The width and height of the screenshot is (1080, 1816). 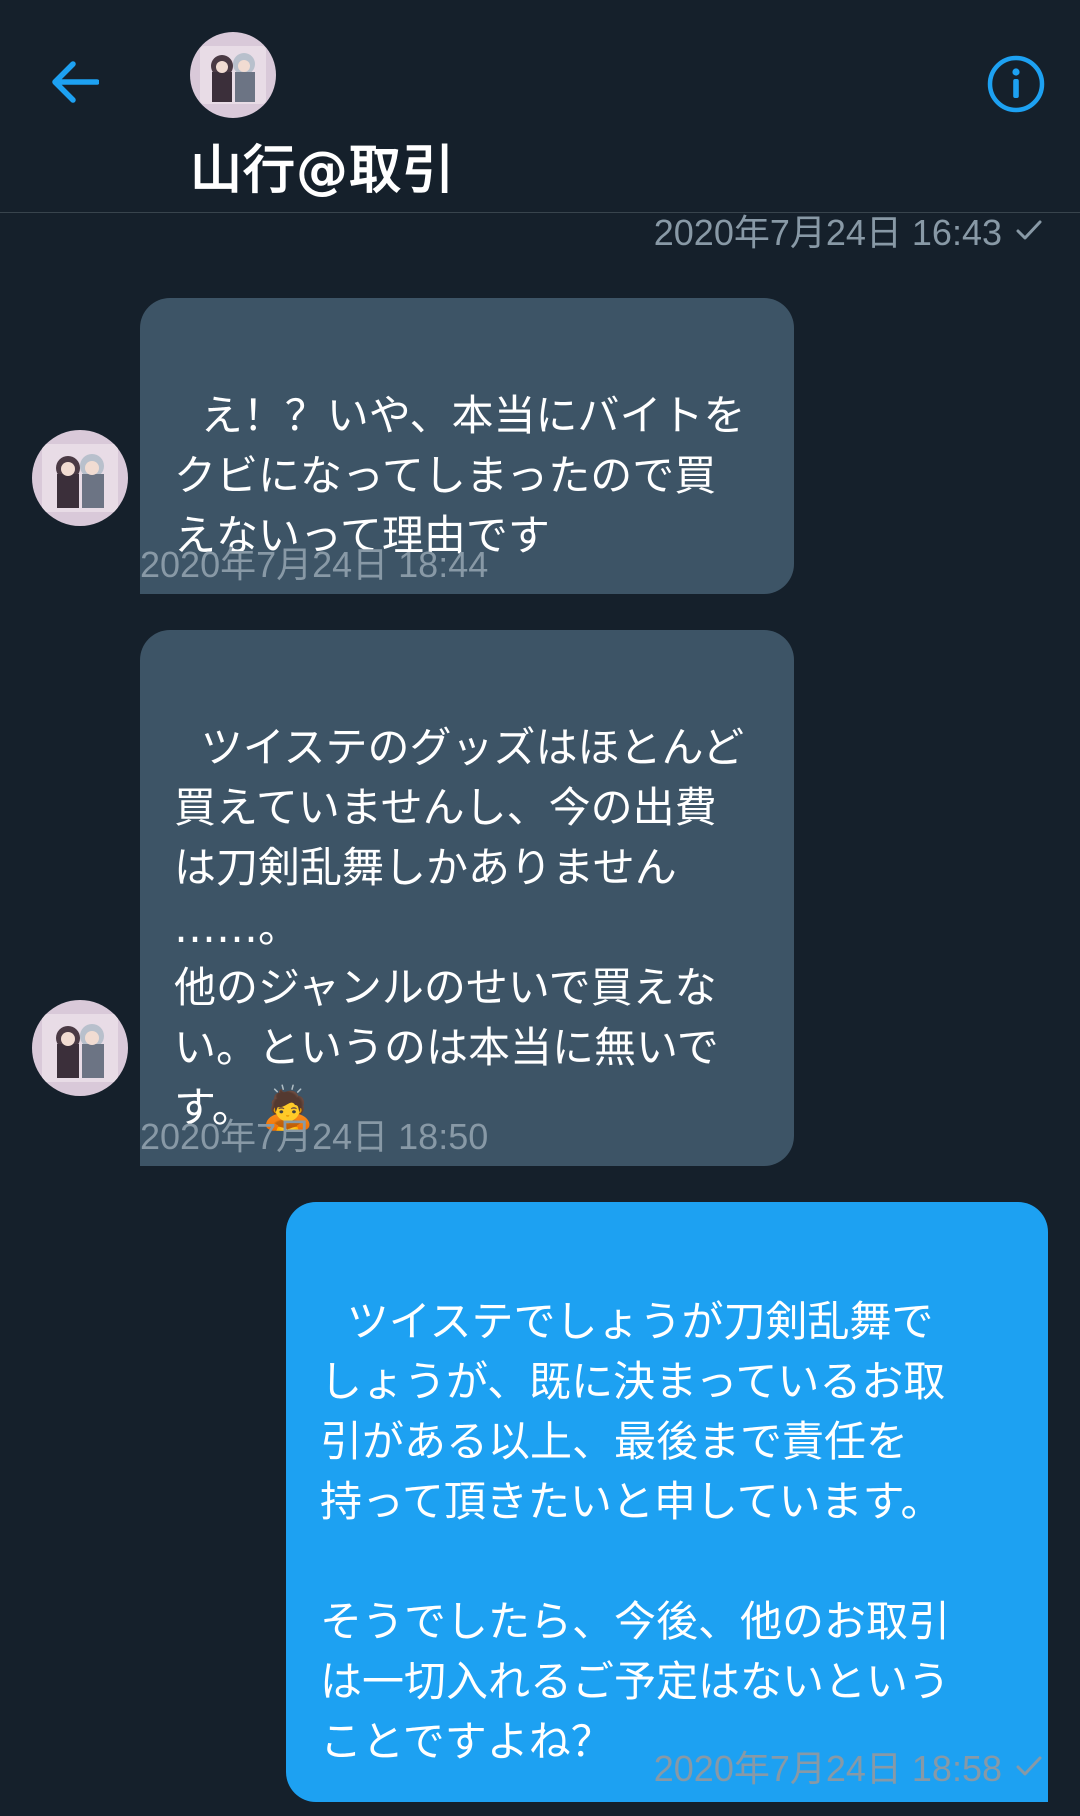 I want to click on info-icon, so click(x=1016, y=84).